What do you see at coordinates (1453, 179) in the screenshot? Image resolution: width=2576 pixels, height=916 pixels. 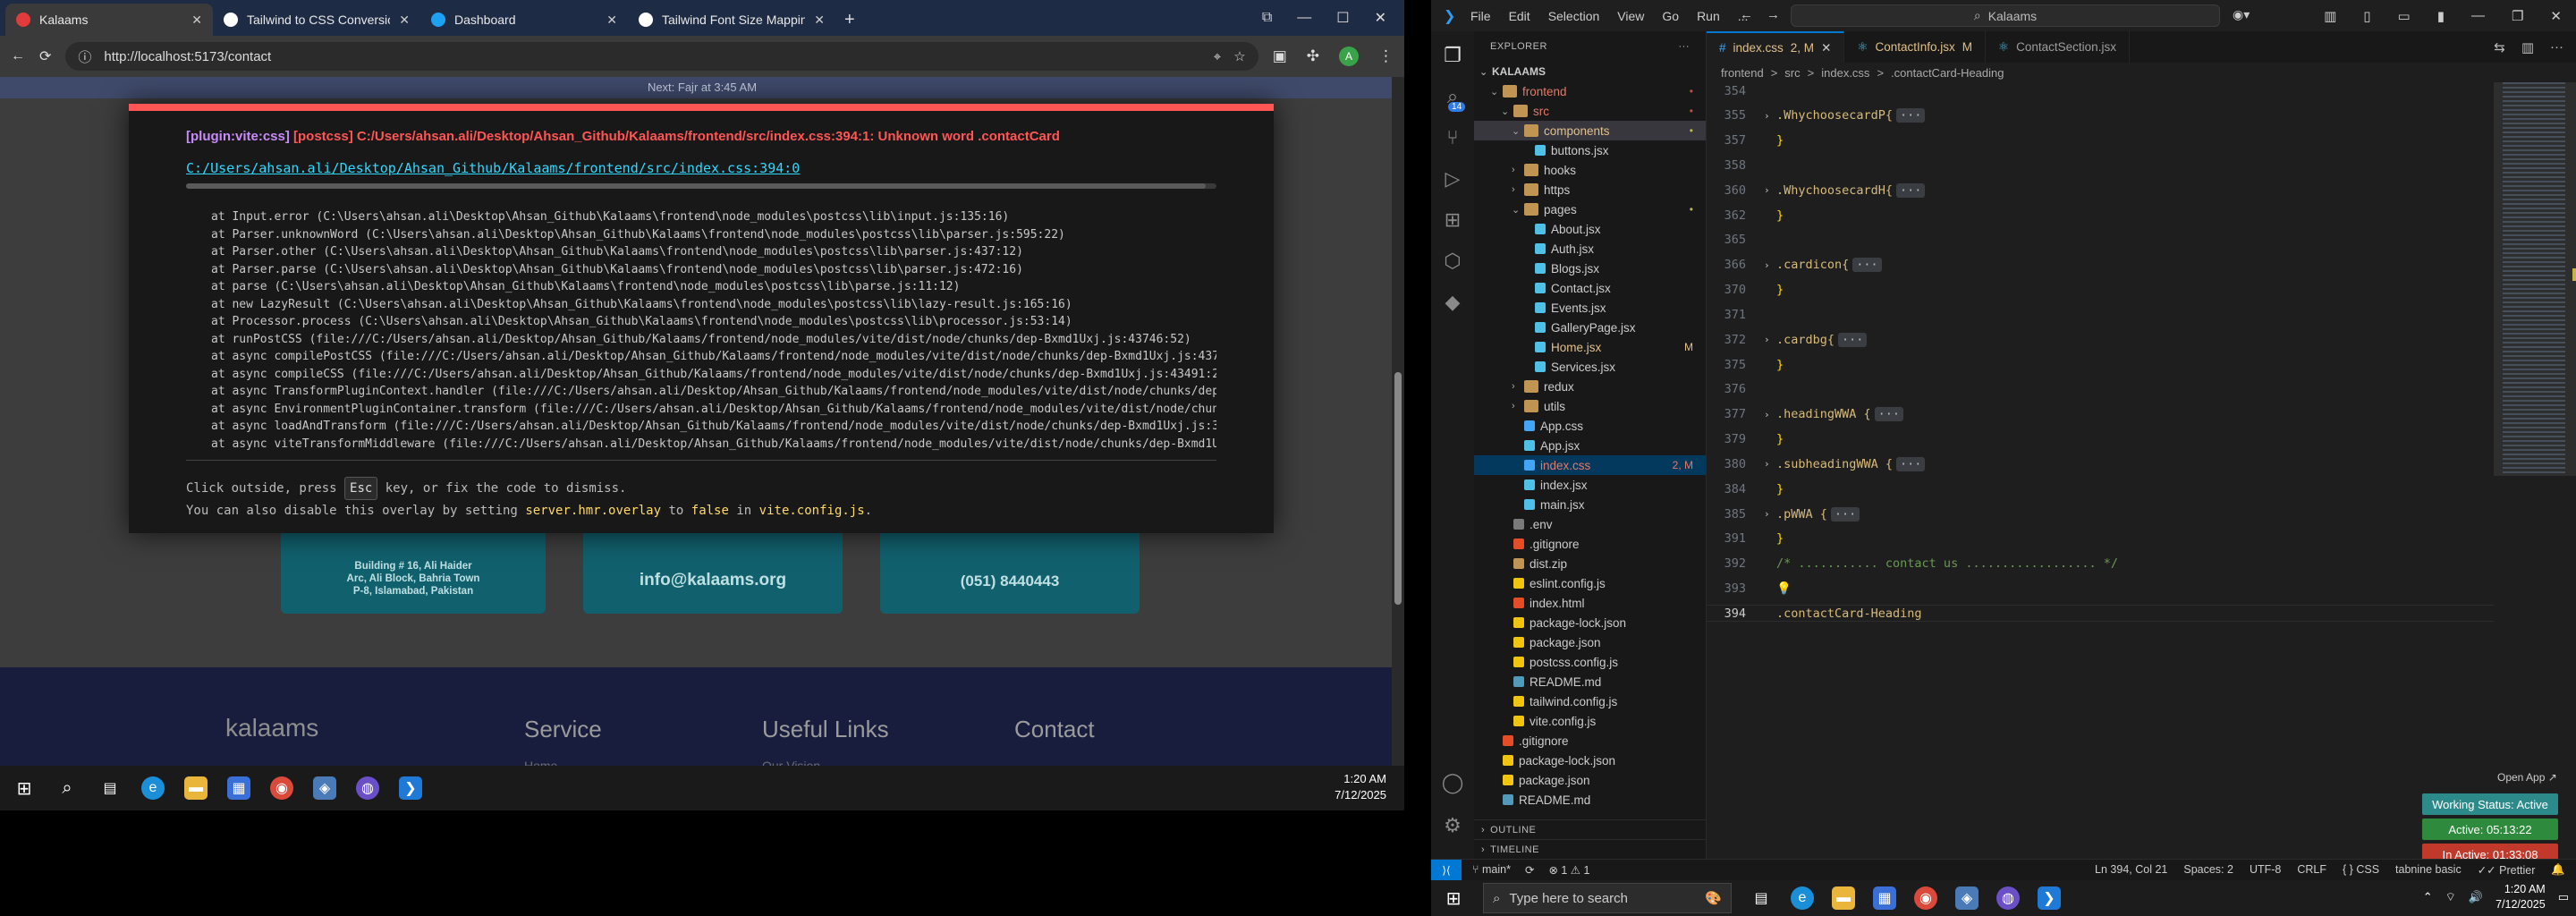 I see `run-debug-icon: ▷` at bounding box center [1453, 179].